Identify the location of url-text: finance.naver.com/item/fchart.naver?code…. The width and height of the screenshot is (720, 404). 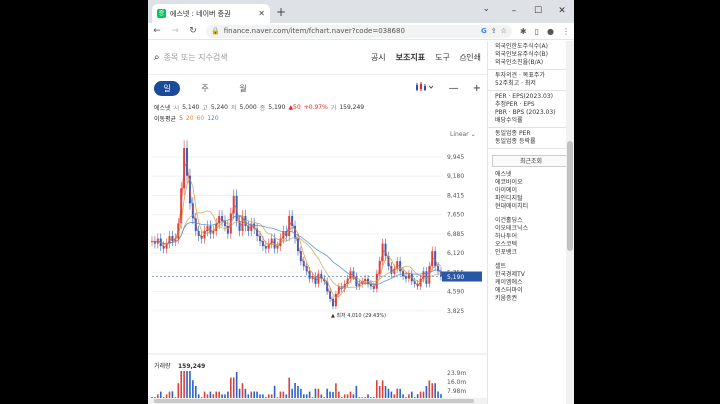
(314, 31).